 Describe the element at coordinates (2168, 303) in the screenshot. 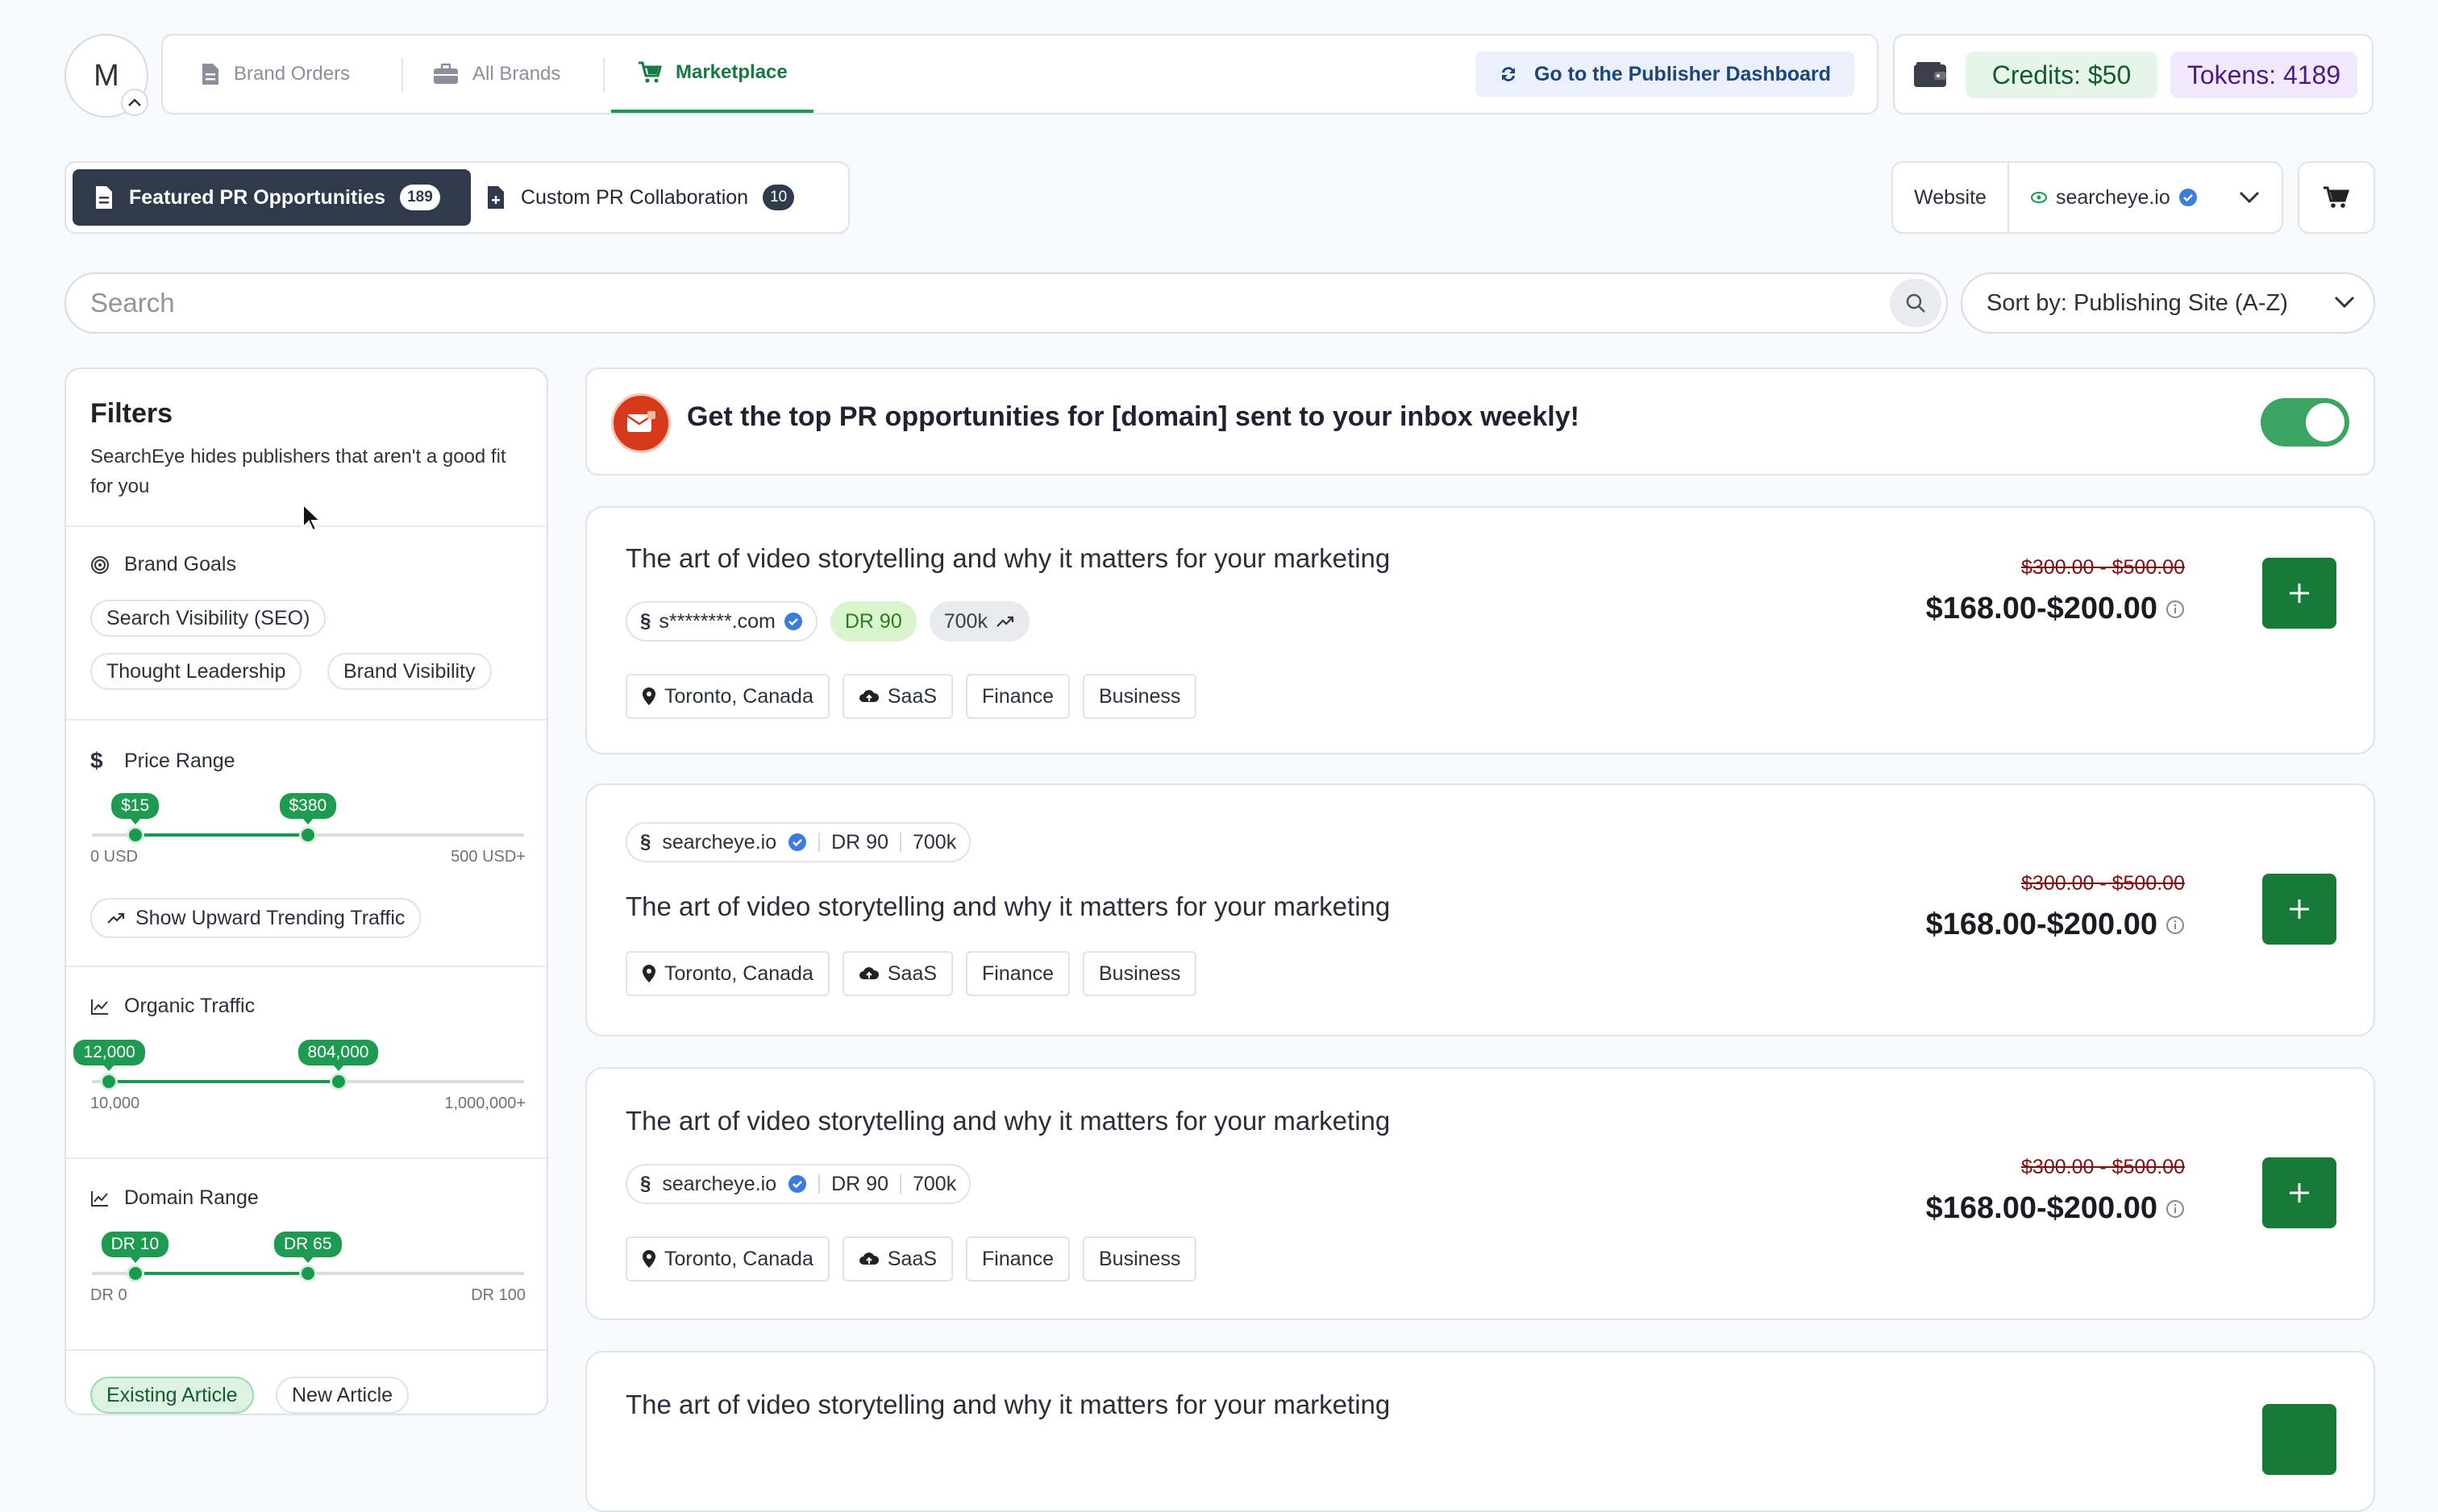

I see `sort-dropdown: Sort by: Publishing Site (A-Z)` at that location.